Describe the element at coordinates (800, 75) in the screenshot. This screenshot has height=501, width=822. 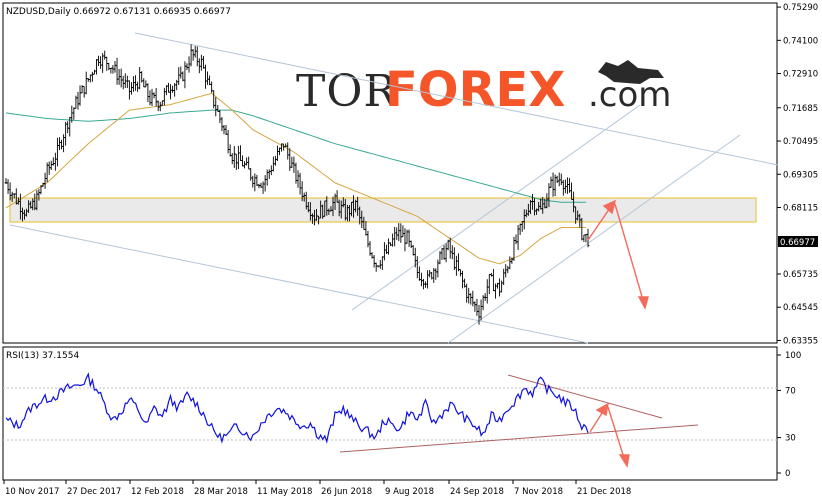
I see `price-tick-label: 0.72910` at that location.